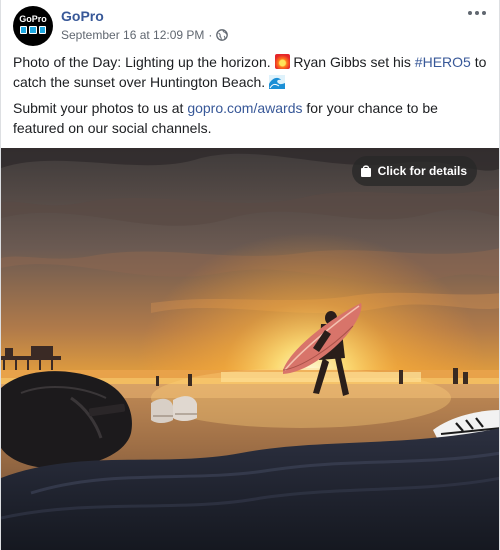 Image resolution: width=500 pixels, height=550 pixels. What do you see at coordinates (443, 62) in the screenshot?
I see `hashtag-link: #HERO5` at bounding box center [443, 62].